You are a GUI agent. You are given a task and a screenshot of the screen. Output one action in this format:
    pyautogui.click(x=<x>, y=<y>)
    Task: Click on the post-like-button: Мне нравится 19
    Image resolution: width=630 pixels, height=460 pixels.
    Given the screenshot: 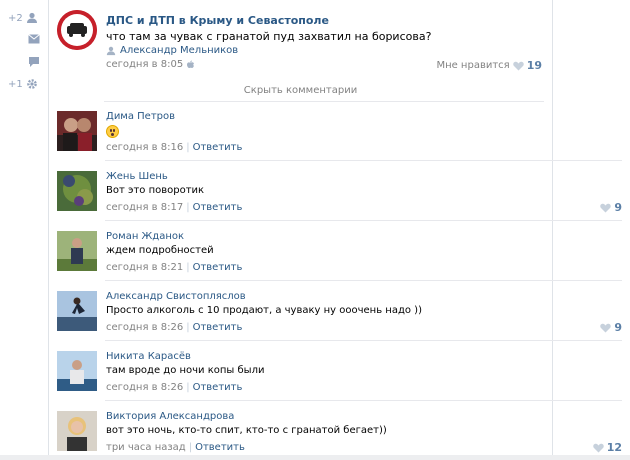 What is the action you would take?
    pyautogui.click(x=489, y=65)
    